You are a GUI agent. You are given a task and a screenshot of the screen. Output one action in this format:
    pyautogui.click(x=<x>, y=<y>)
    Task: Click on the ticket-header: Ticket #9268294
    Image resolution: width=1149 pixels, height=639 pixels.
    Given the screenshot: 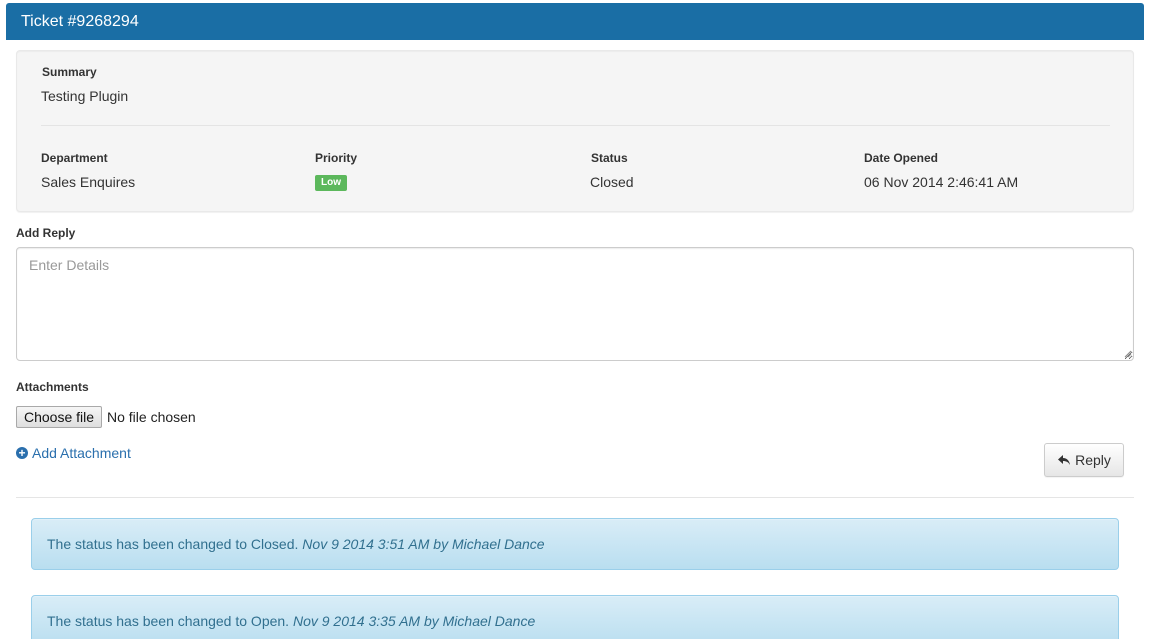 What is the action you would take?
    pyautogui.click(x=575, y=21)
    